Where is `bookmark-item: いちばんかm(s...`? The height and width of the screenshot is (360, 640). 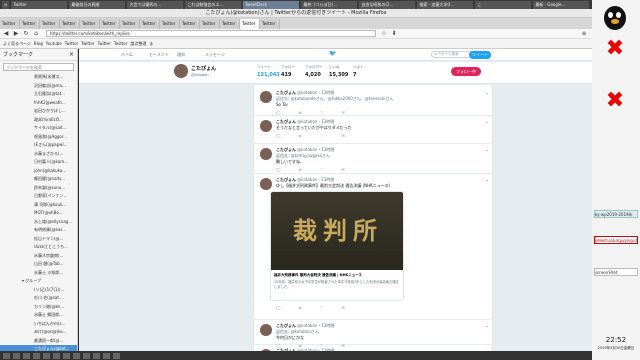
bookmark-item: いちばんかm(s... is located at coordinates (38, 324).